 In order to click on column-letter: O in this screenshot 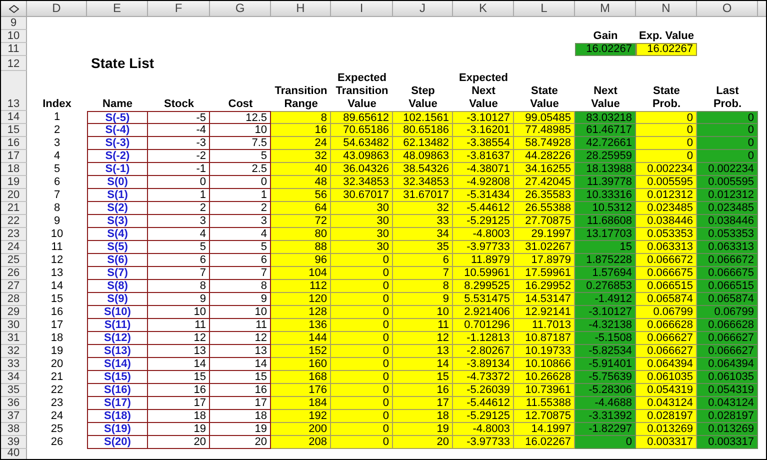, I will do `click(727, 9)`.